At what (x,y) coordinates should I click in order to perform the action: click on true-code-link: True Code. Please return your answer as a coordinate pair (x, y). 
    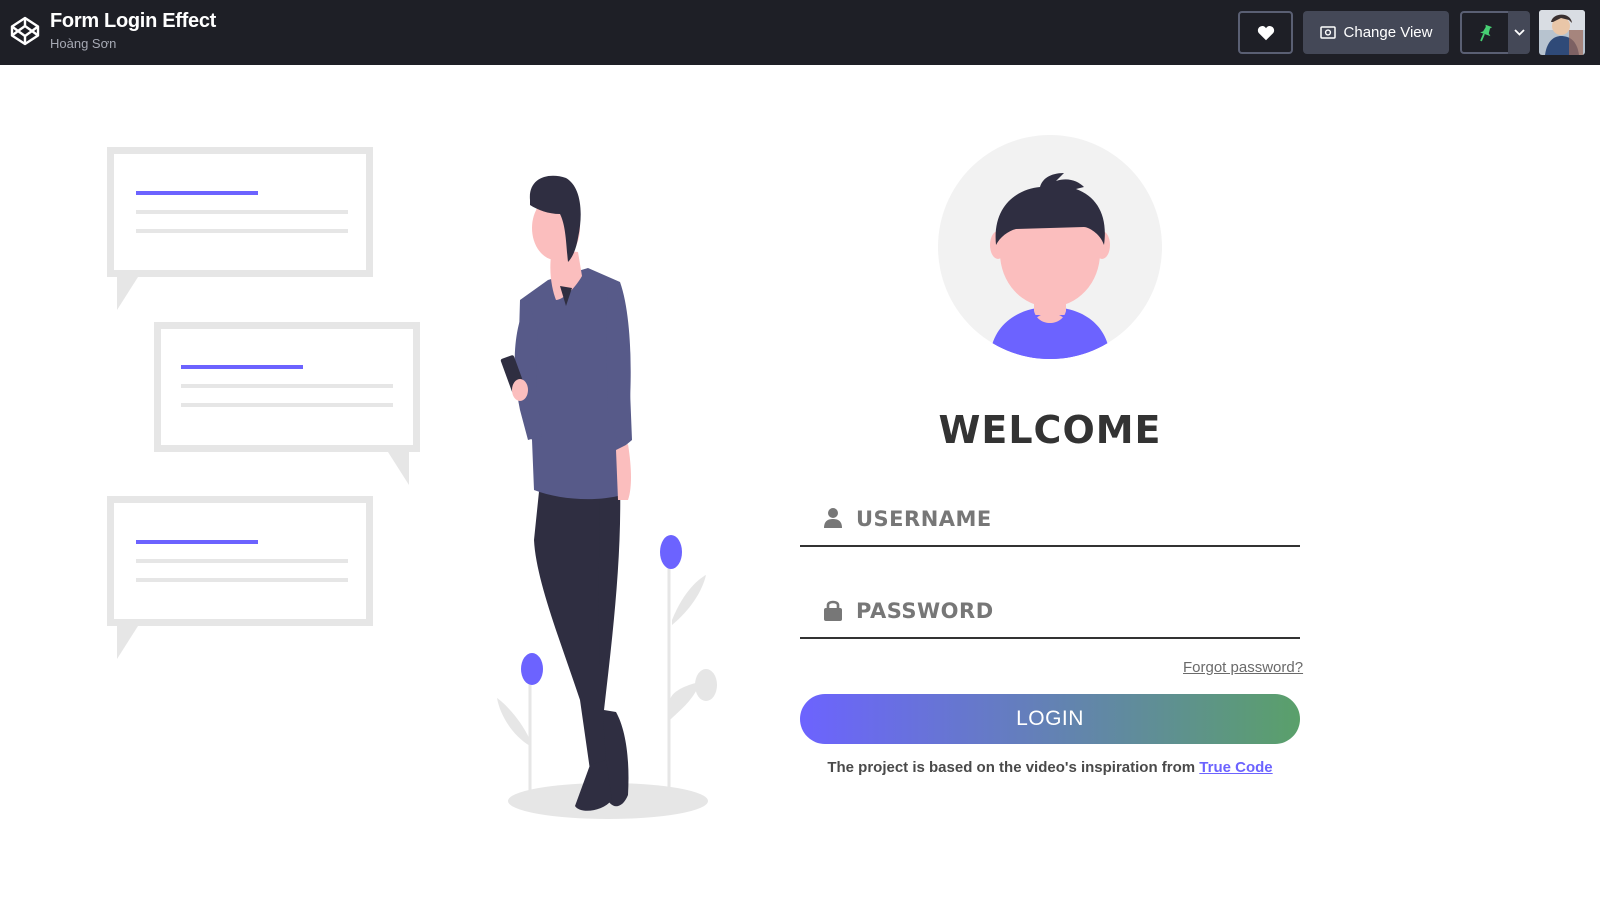
    Looking at the image, I should click on (1235, 767).